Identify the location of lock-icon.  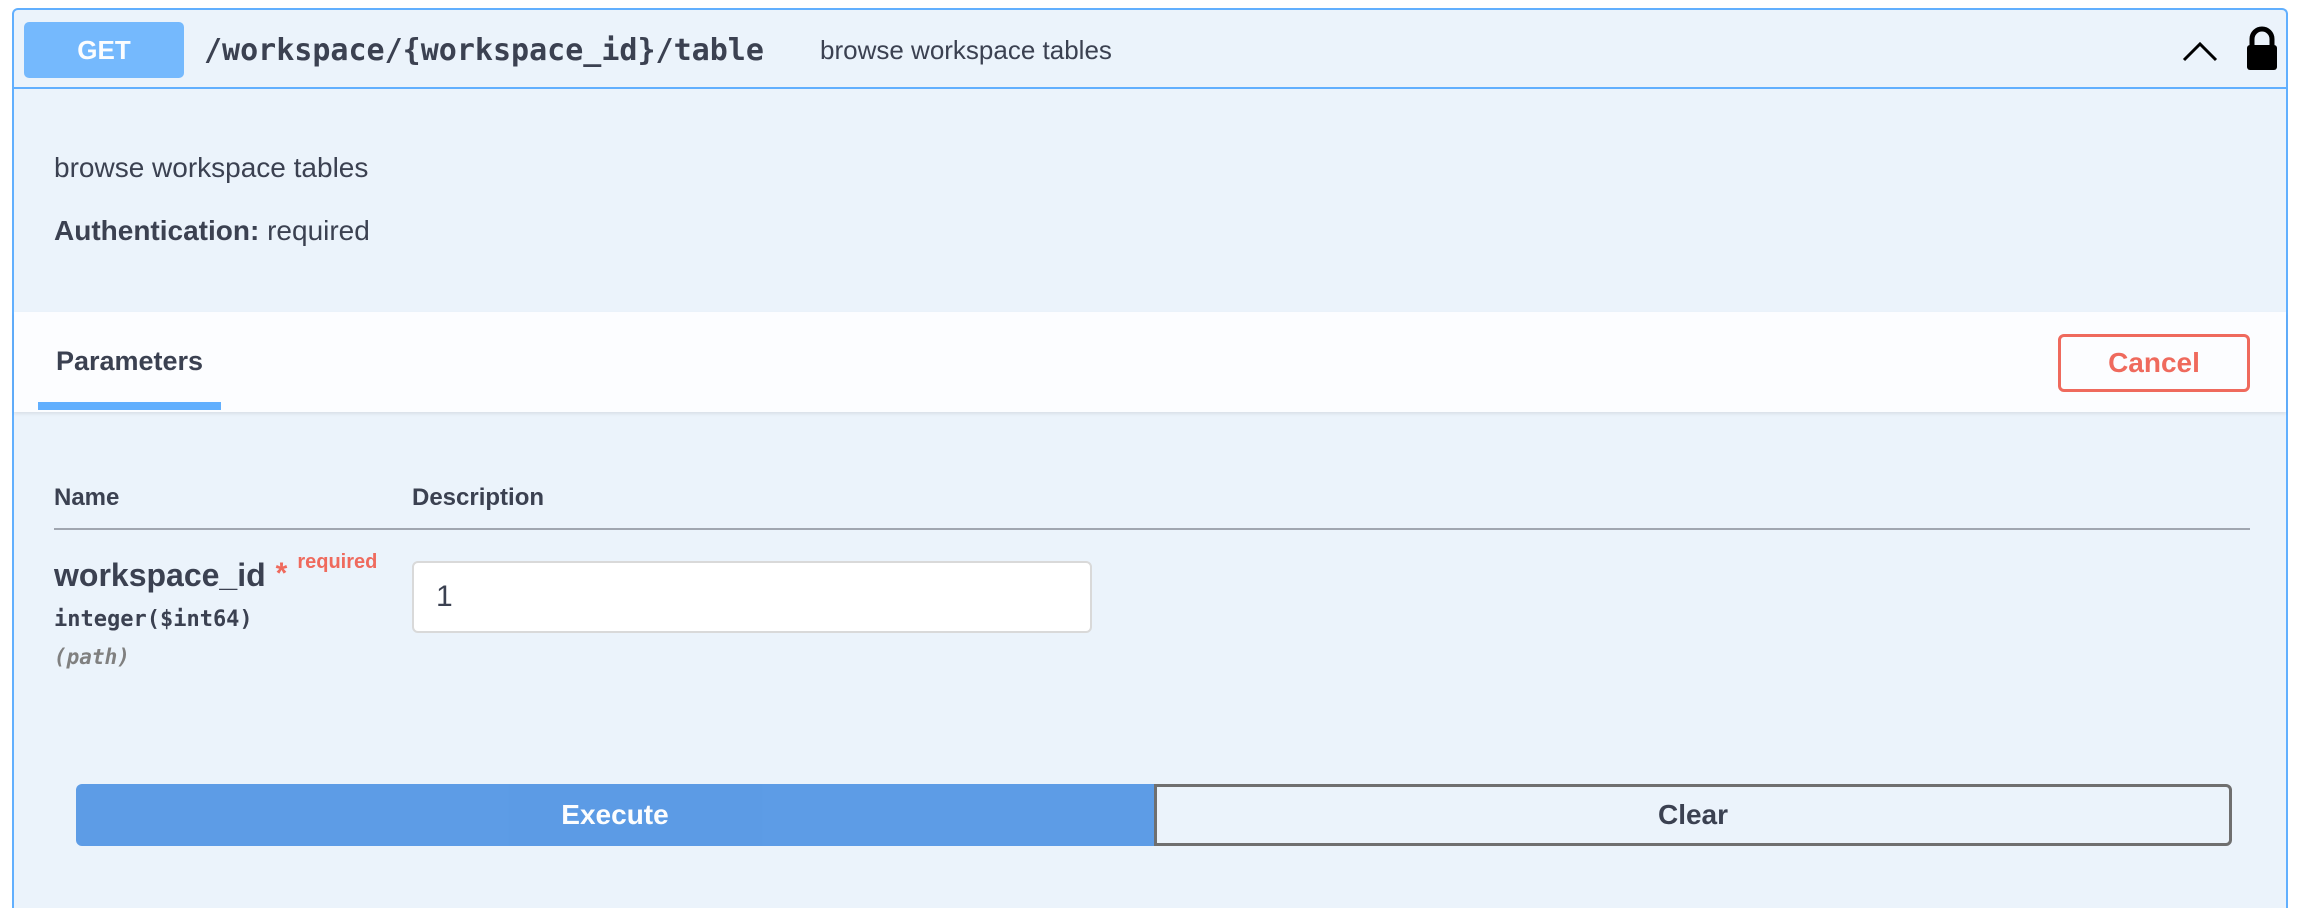
(2262, 50).